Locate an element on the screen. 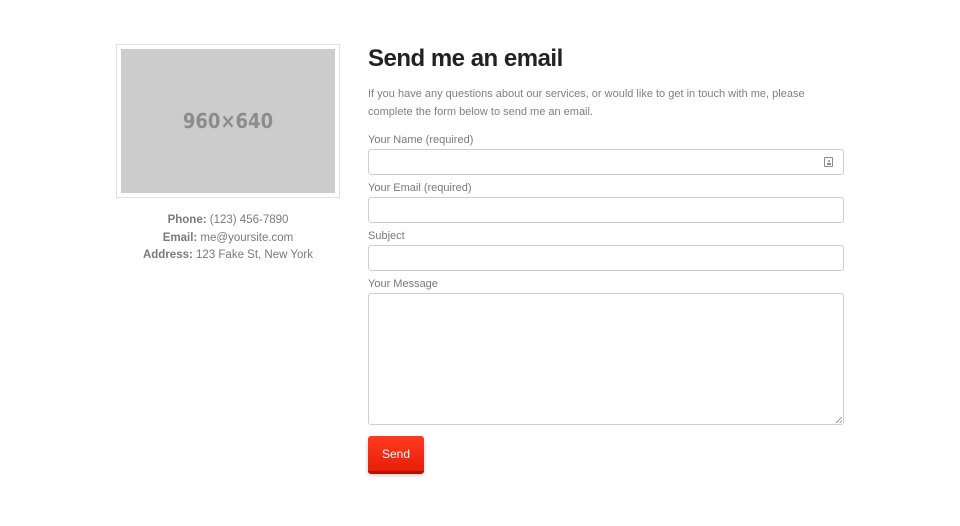  profile-image-frame: 960×640 is located at coordinates (228, 121).